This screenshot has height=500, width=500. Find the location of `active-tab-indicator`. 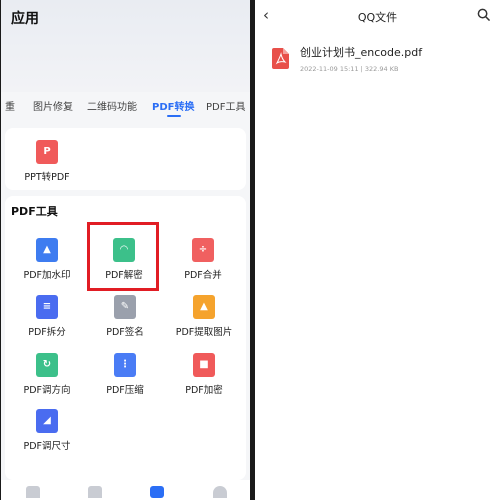

active-tab-indicator is located at coordinates (174, 116).